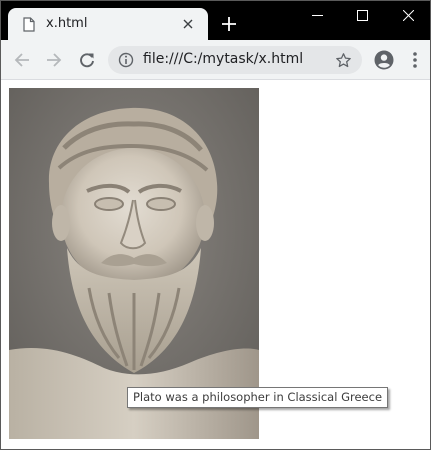 The image size is (431, 450). I want to click on star-icon, so click(343, 60).